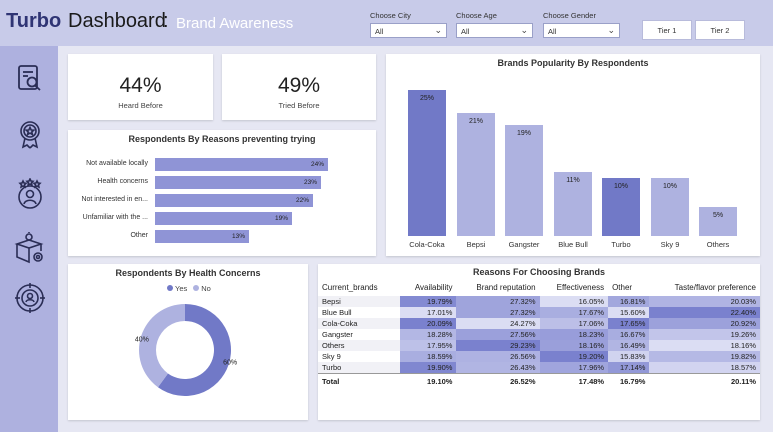 The image size is (773, 432). What do you see at coordinates (629, 380) in the screenshot?
I see `total-cell: 16.79%` at bounding box center [629, 380].